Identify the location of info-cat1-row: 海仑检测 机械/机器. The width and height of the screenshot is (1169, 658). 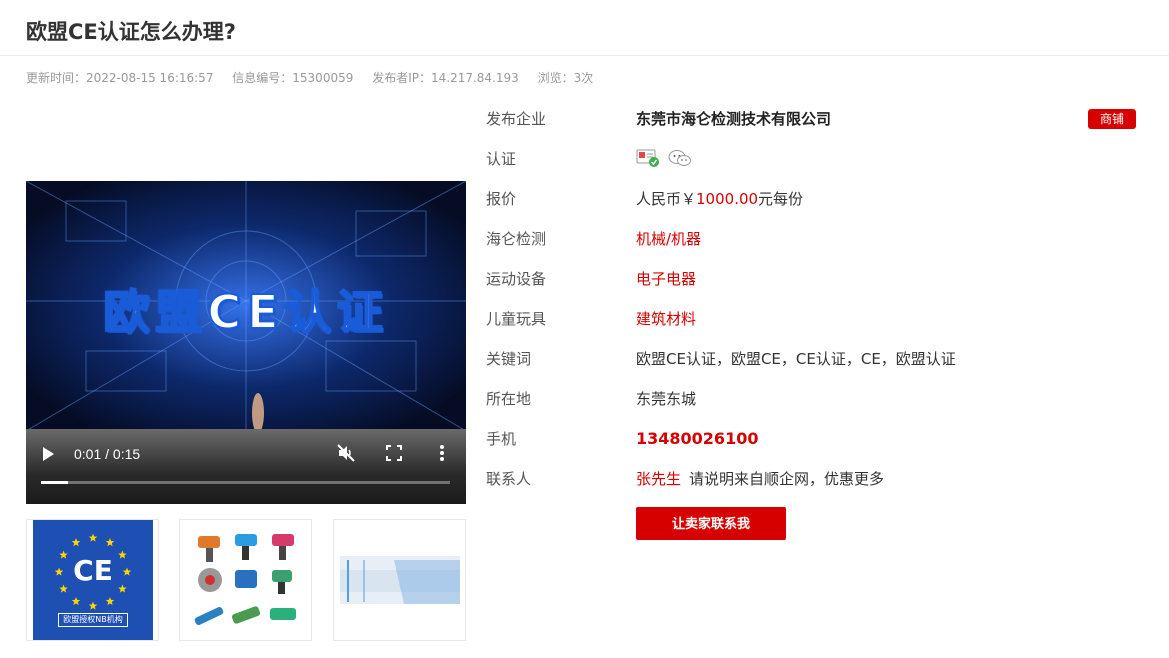
(816, 239).